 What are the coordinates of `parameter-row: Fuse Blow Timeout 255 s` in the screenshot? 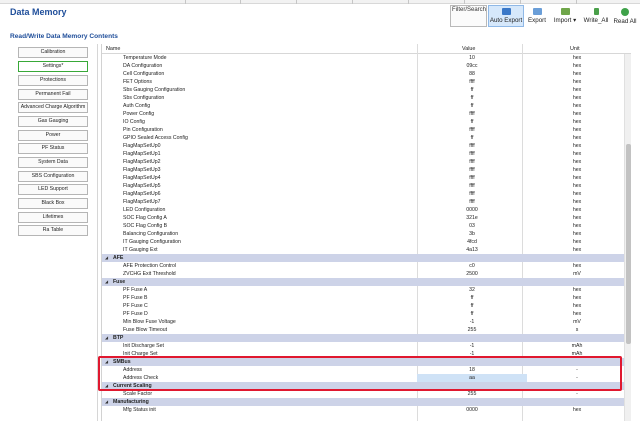 It's located at (363, 330).